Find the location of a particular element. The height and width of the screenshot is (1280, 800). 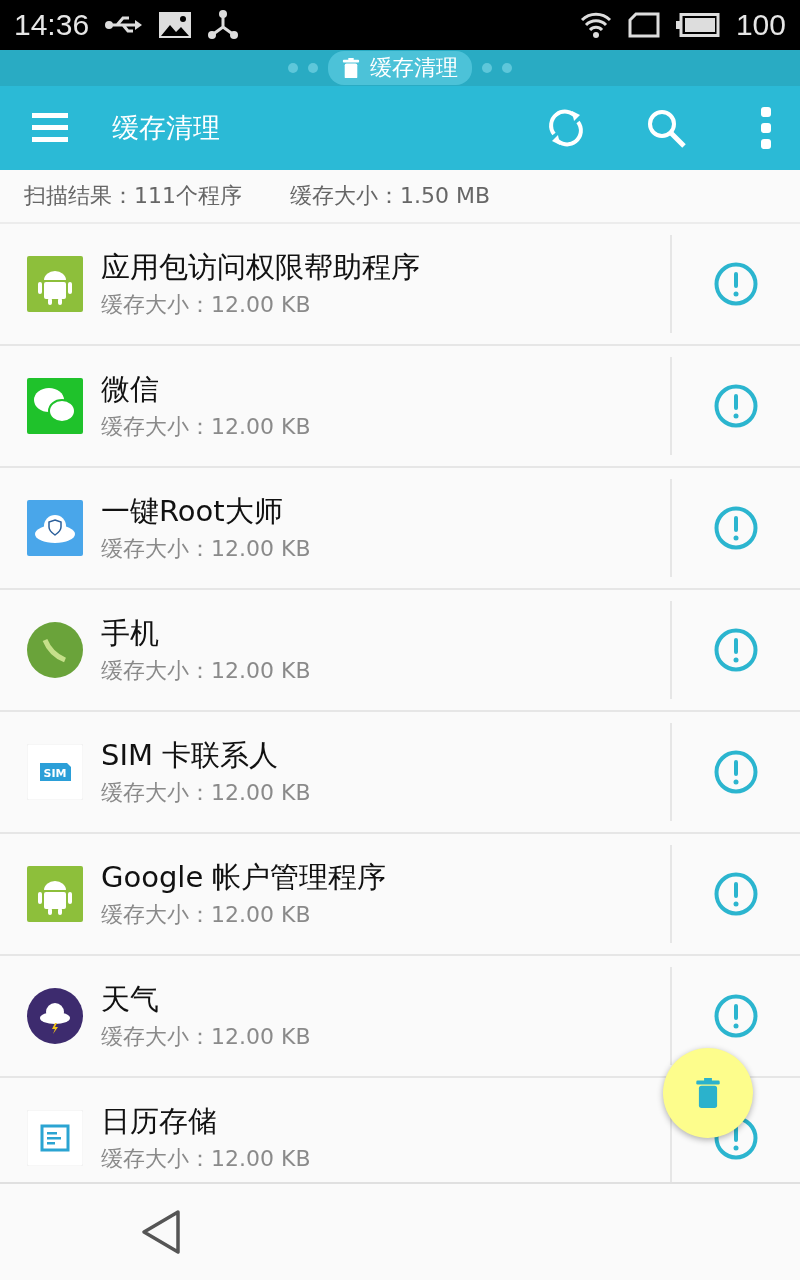

share-icon is located at coordinates (223, 25).